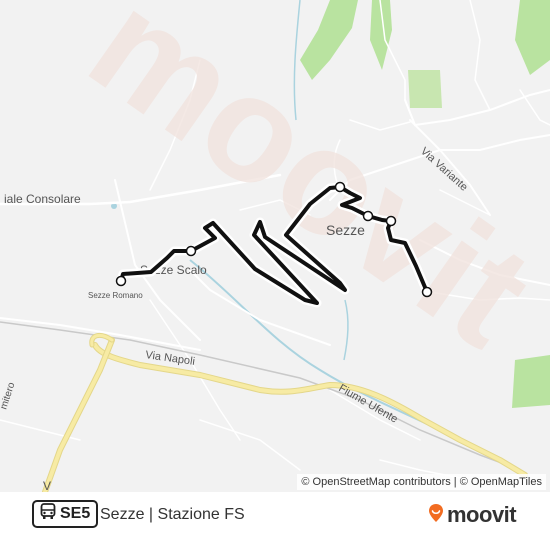 The height and width of the screenshot is (540, 550). I want to click on route-code: SE5, so click(75, 513).